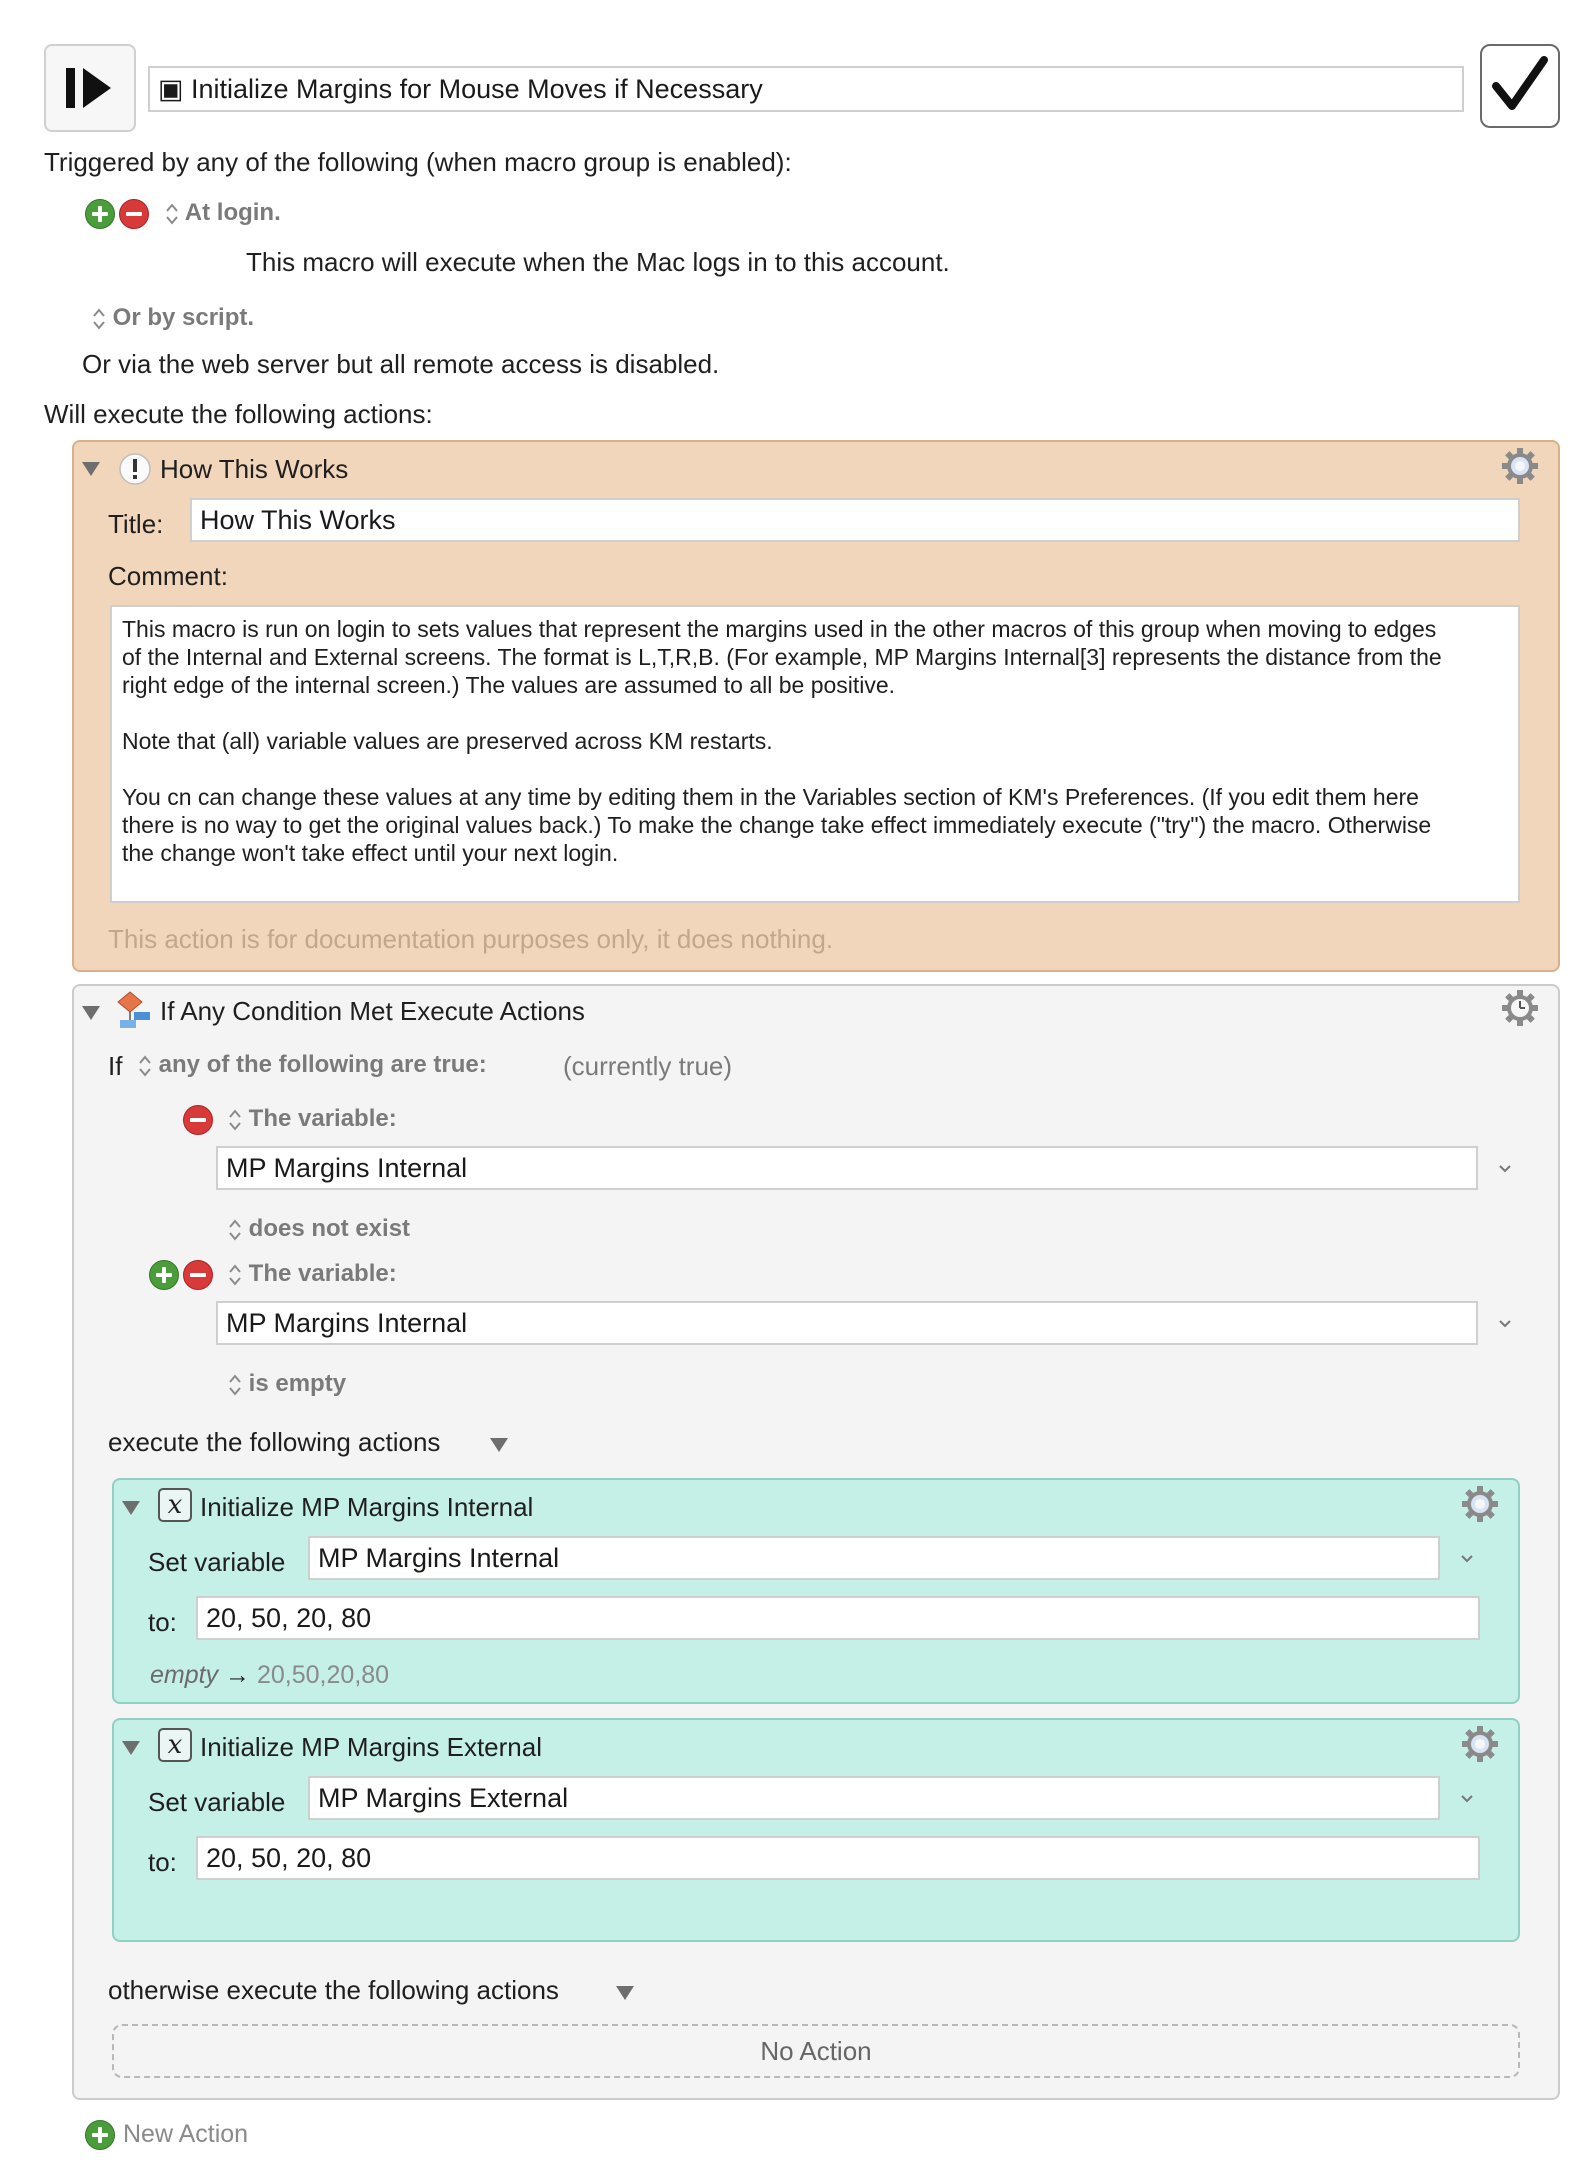 The height and width of the screenshot is (2182, 1592). I want to click on then-actions-menu-triangle, so click(499, 1445).